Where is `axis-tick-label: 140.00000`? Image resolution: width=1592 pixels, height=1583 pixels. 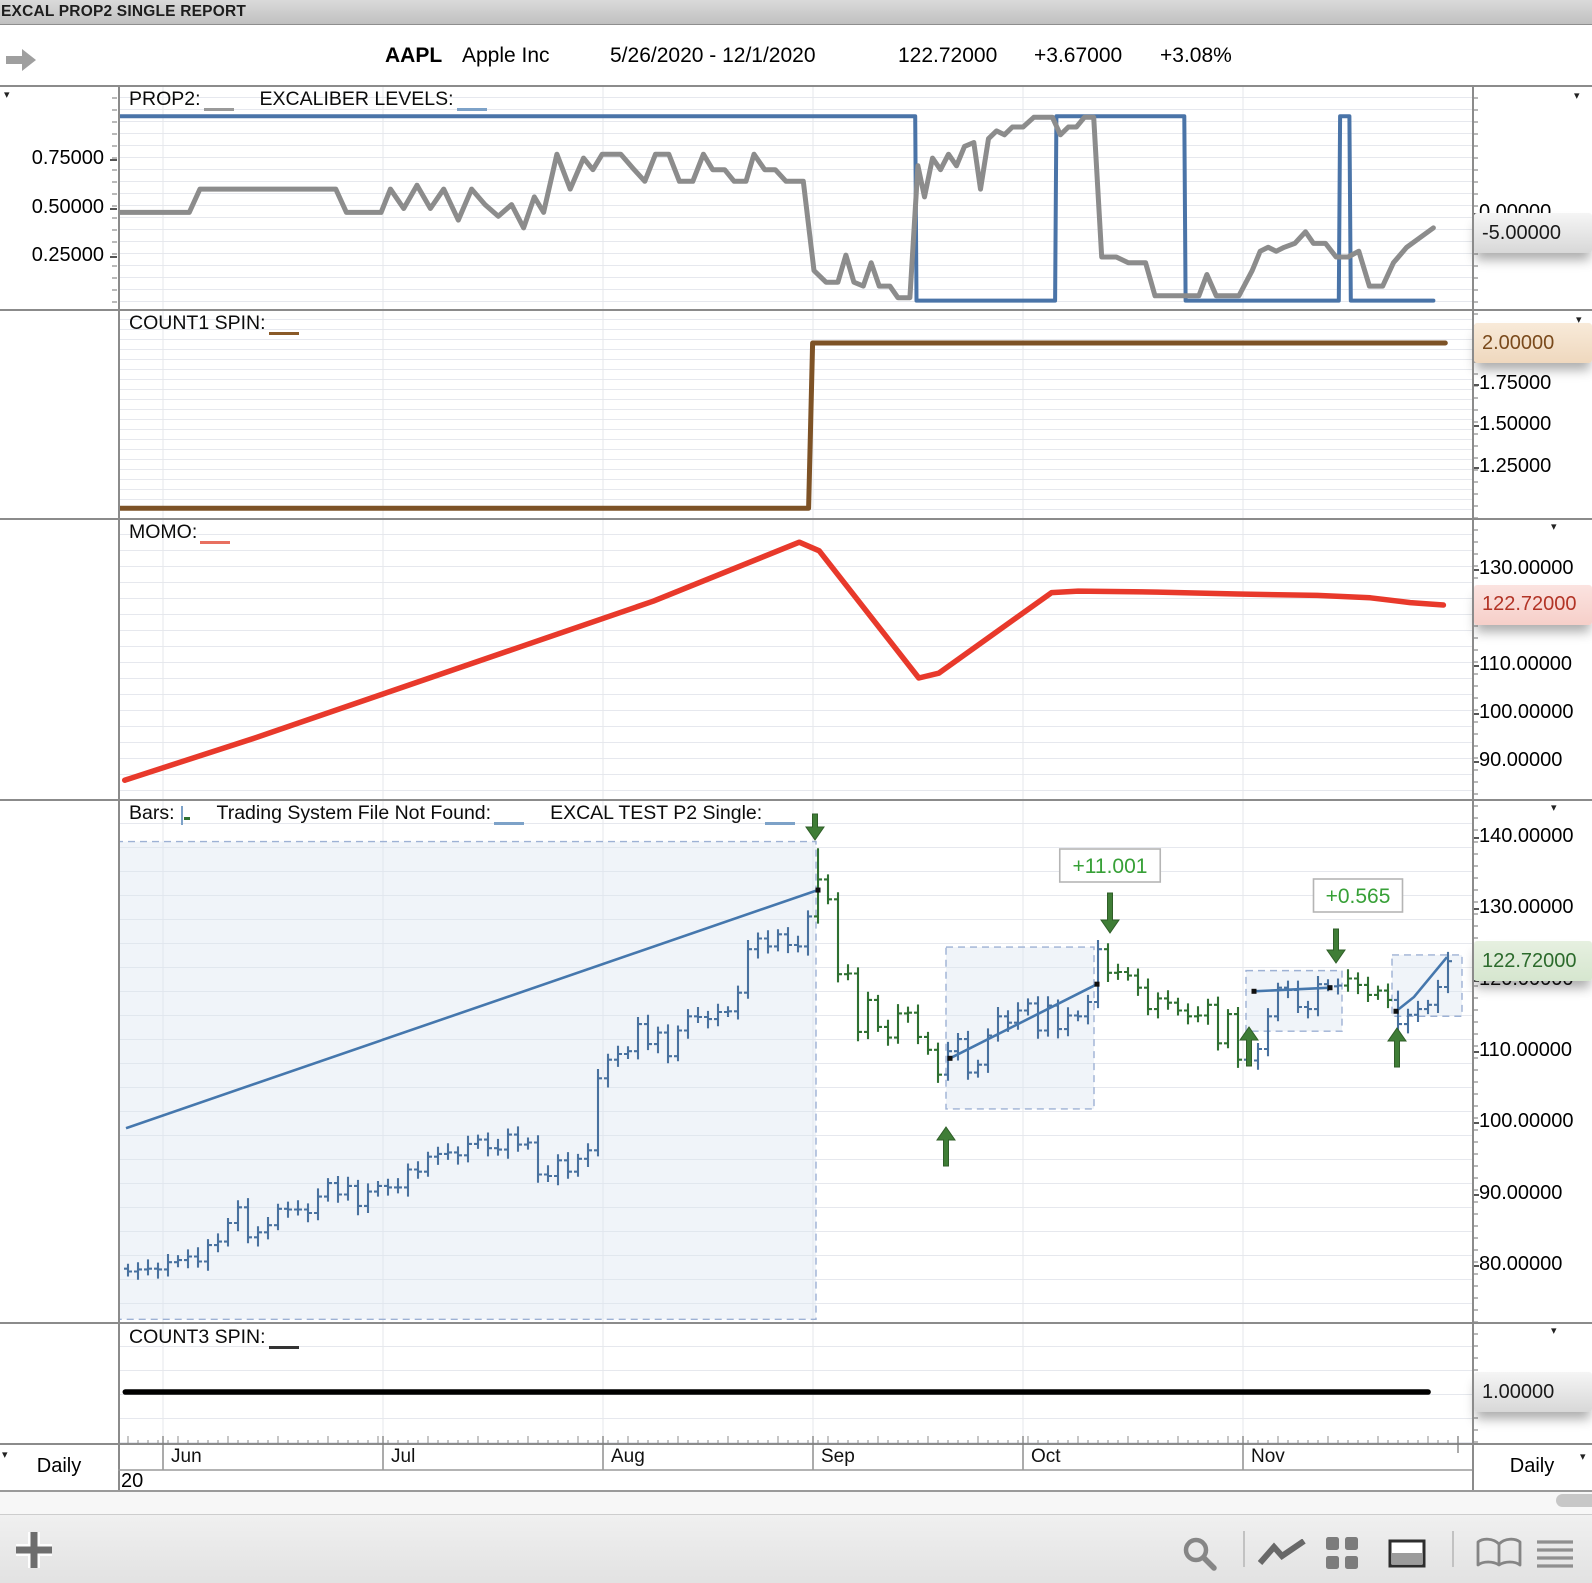
axis-tick-label: 140.00000 is located at coordinates (1526, 836).